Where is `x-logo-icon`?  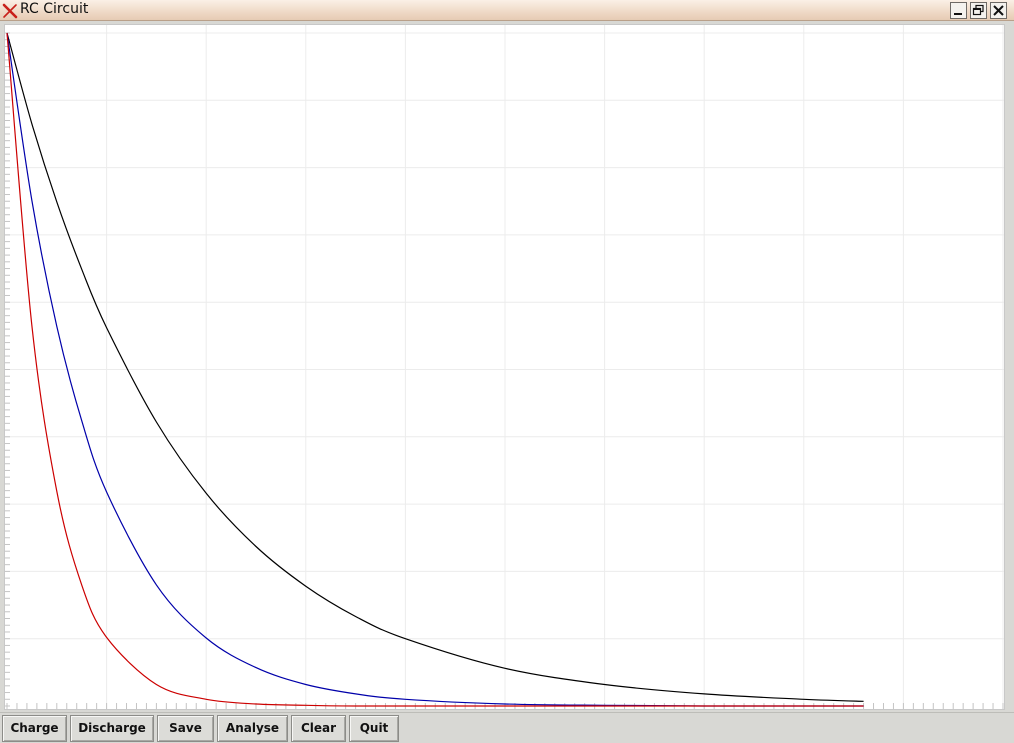 x-logo-icon is located at coordinates (10, 11).